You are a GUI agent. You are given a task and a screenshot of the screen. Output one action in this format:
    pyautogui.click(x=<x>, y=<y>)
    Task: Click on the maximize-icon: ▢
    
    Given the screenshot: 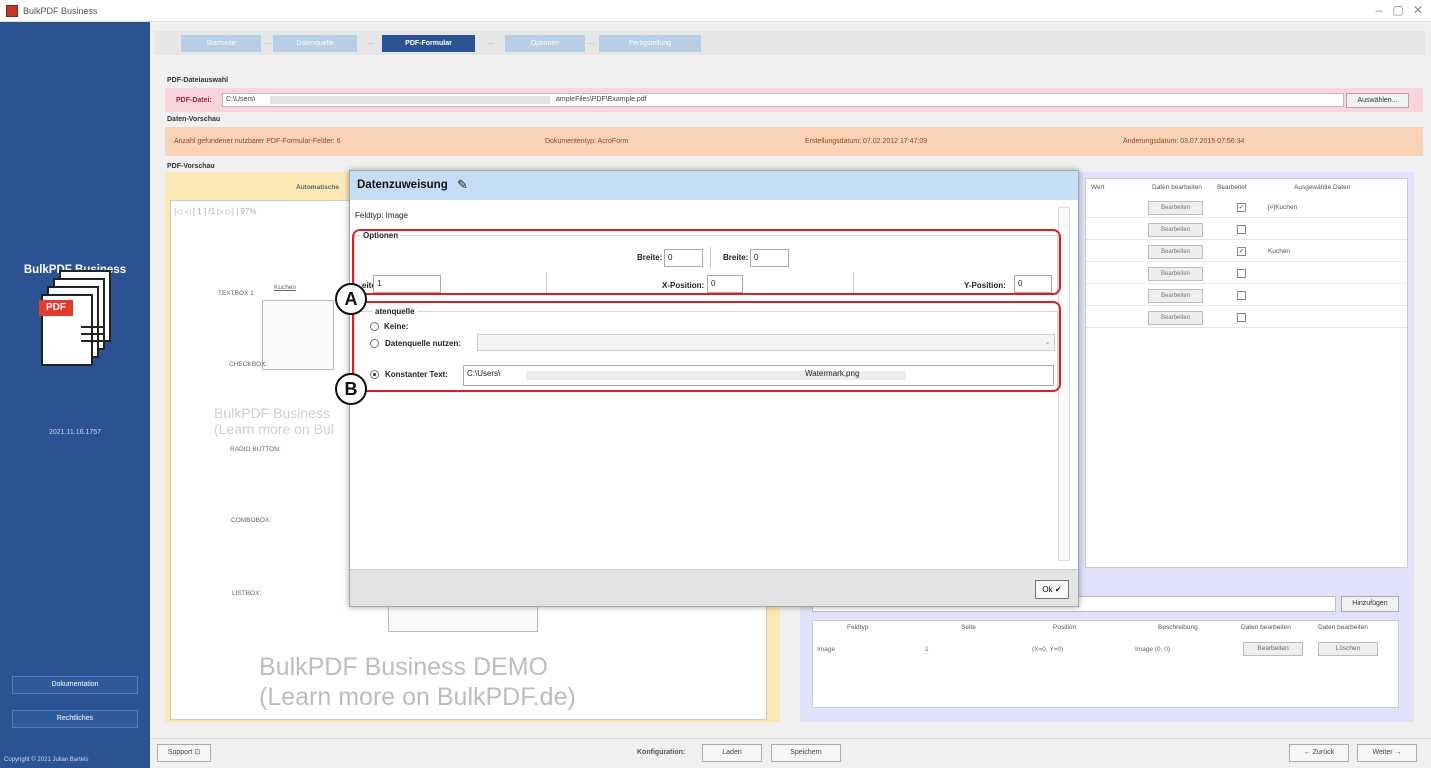 What is the action you would take?
    pyautogui.click(x=1398, y=10)
    